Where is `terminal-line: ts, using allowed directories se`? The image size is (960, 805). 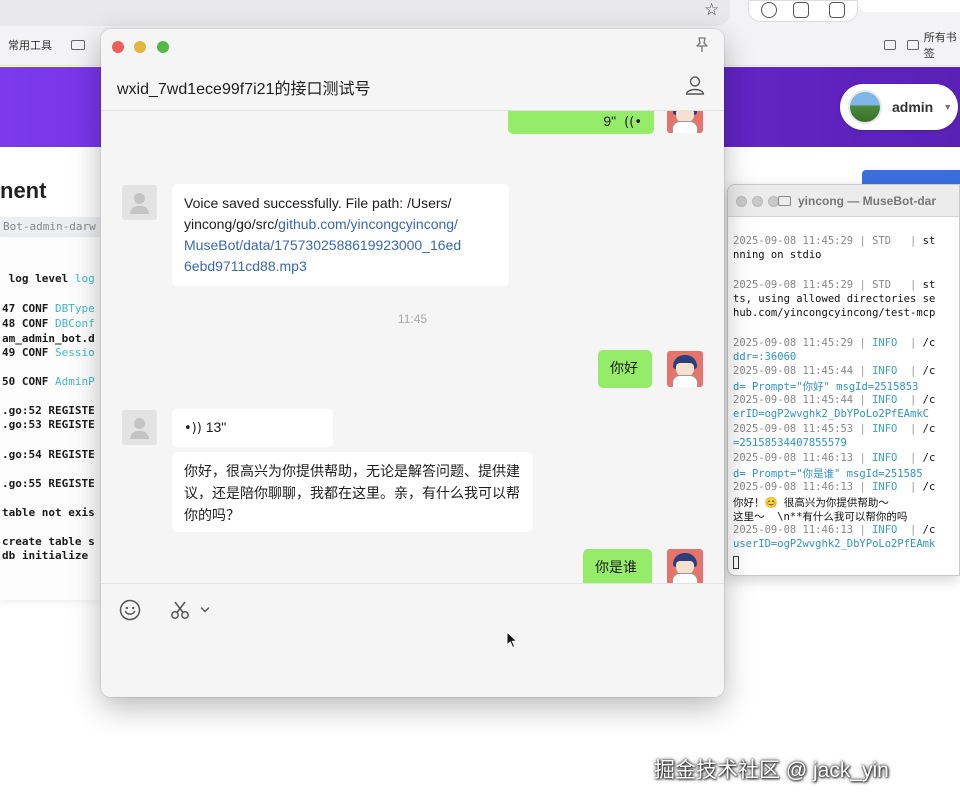 terminal-line: ts, using allowed directories se is located at coordinates (834, 299).